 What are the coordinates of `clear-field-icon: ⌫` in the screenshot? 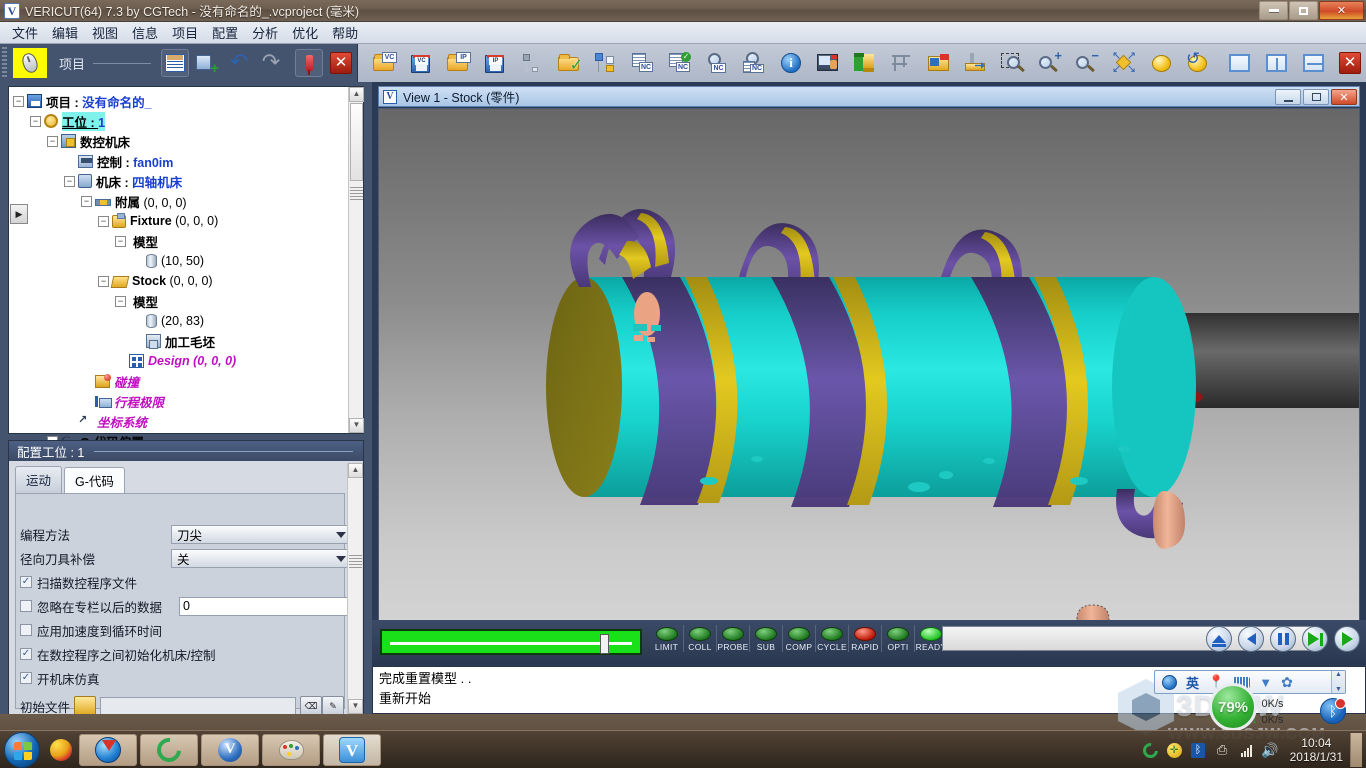 It's located at (311, 706).